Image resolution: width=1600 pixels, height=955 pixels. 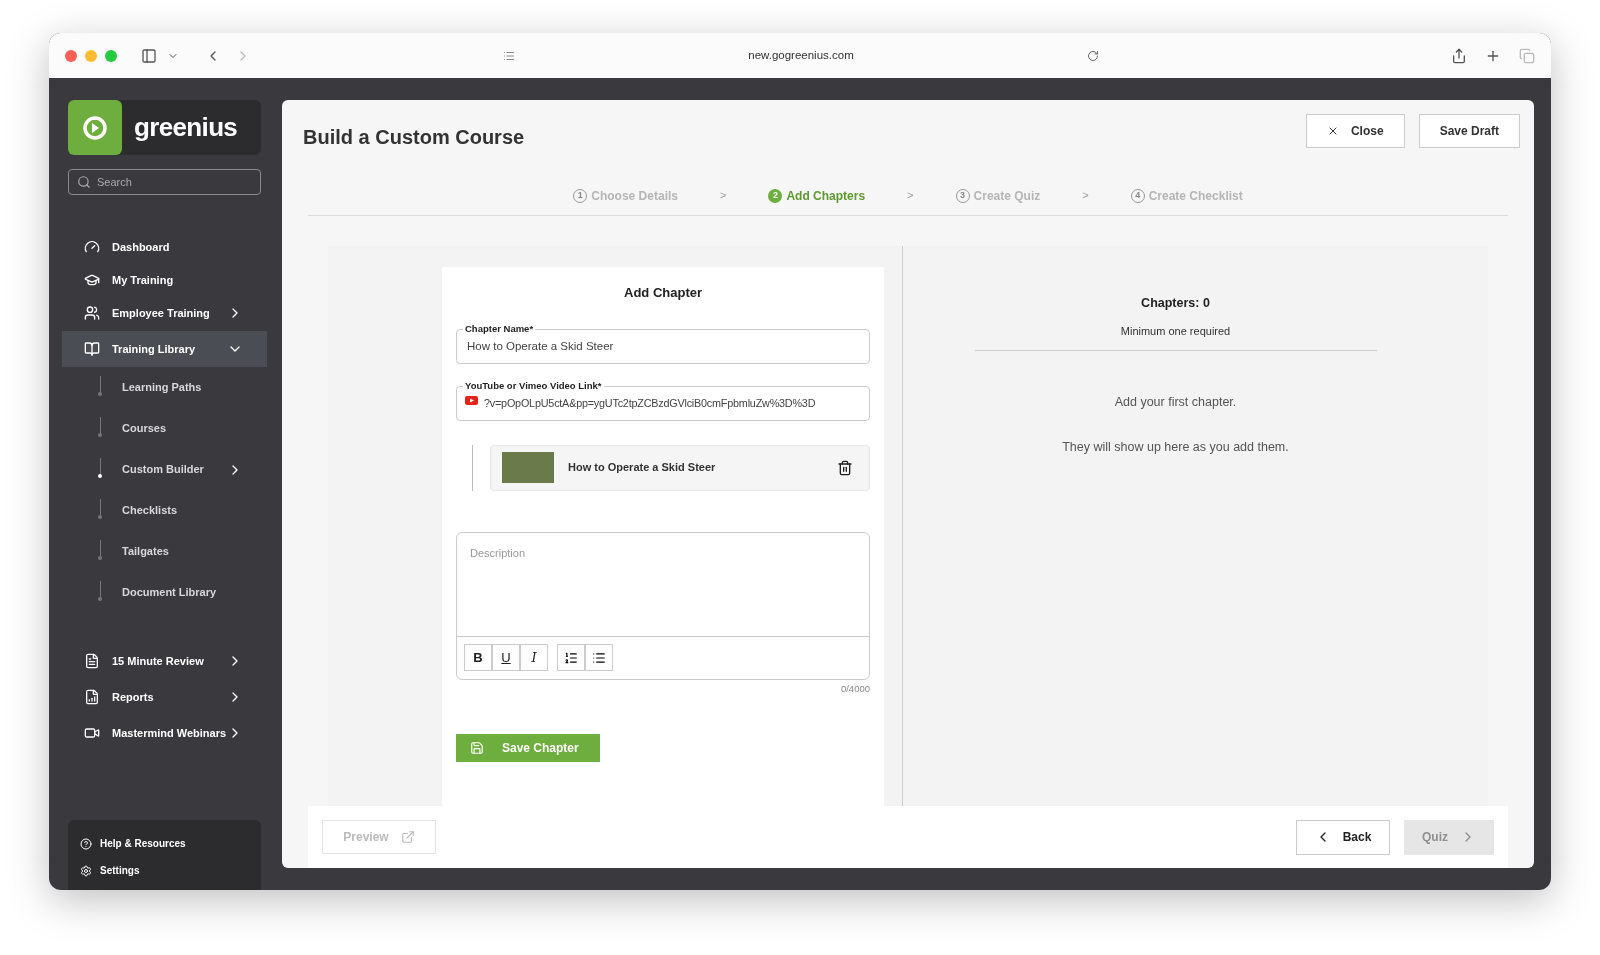 I want to click on video-title: How to Operate a Skid Steer, so click(x=642, y=468).